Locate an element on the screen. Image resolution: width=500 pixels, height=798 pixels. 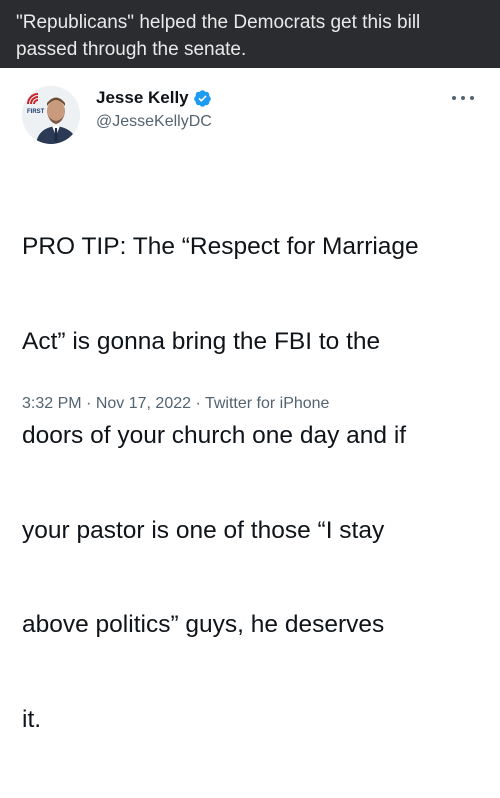
tweet-text-line: doors of your church one day and if is located at coordinates (214, 435).